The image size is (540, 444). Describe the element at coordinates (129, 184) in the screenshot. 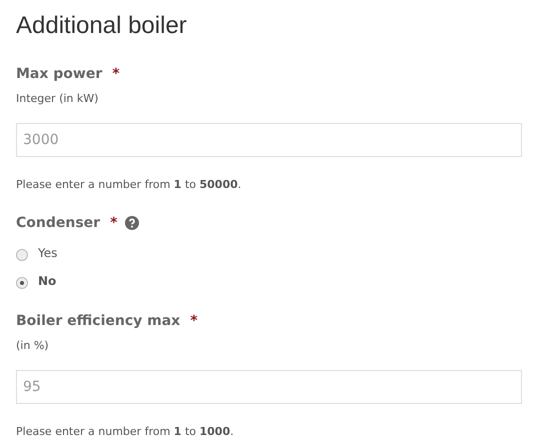

I see `help-text: Please enter a number from 1 to 50000.` at that location.